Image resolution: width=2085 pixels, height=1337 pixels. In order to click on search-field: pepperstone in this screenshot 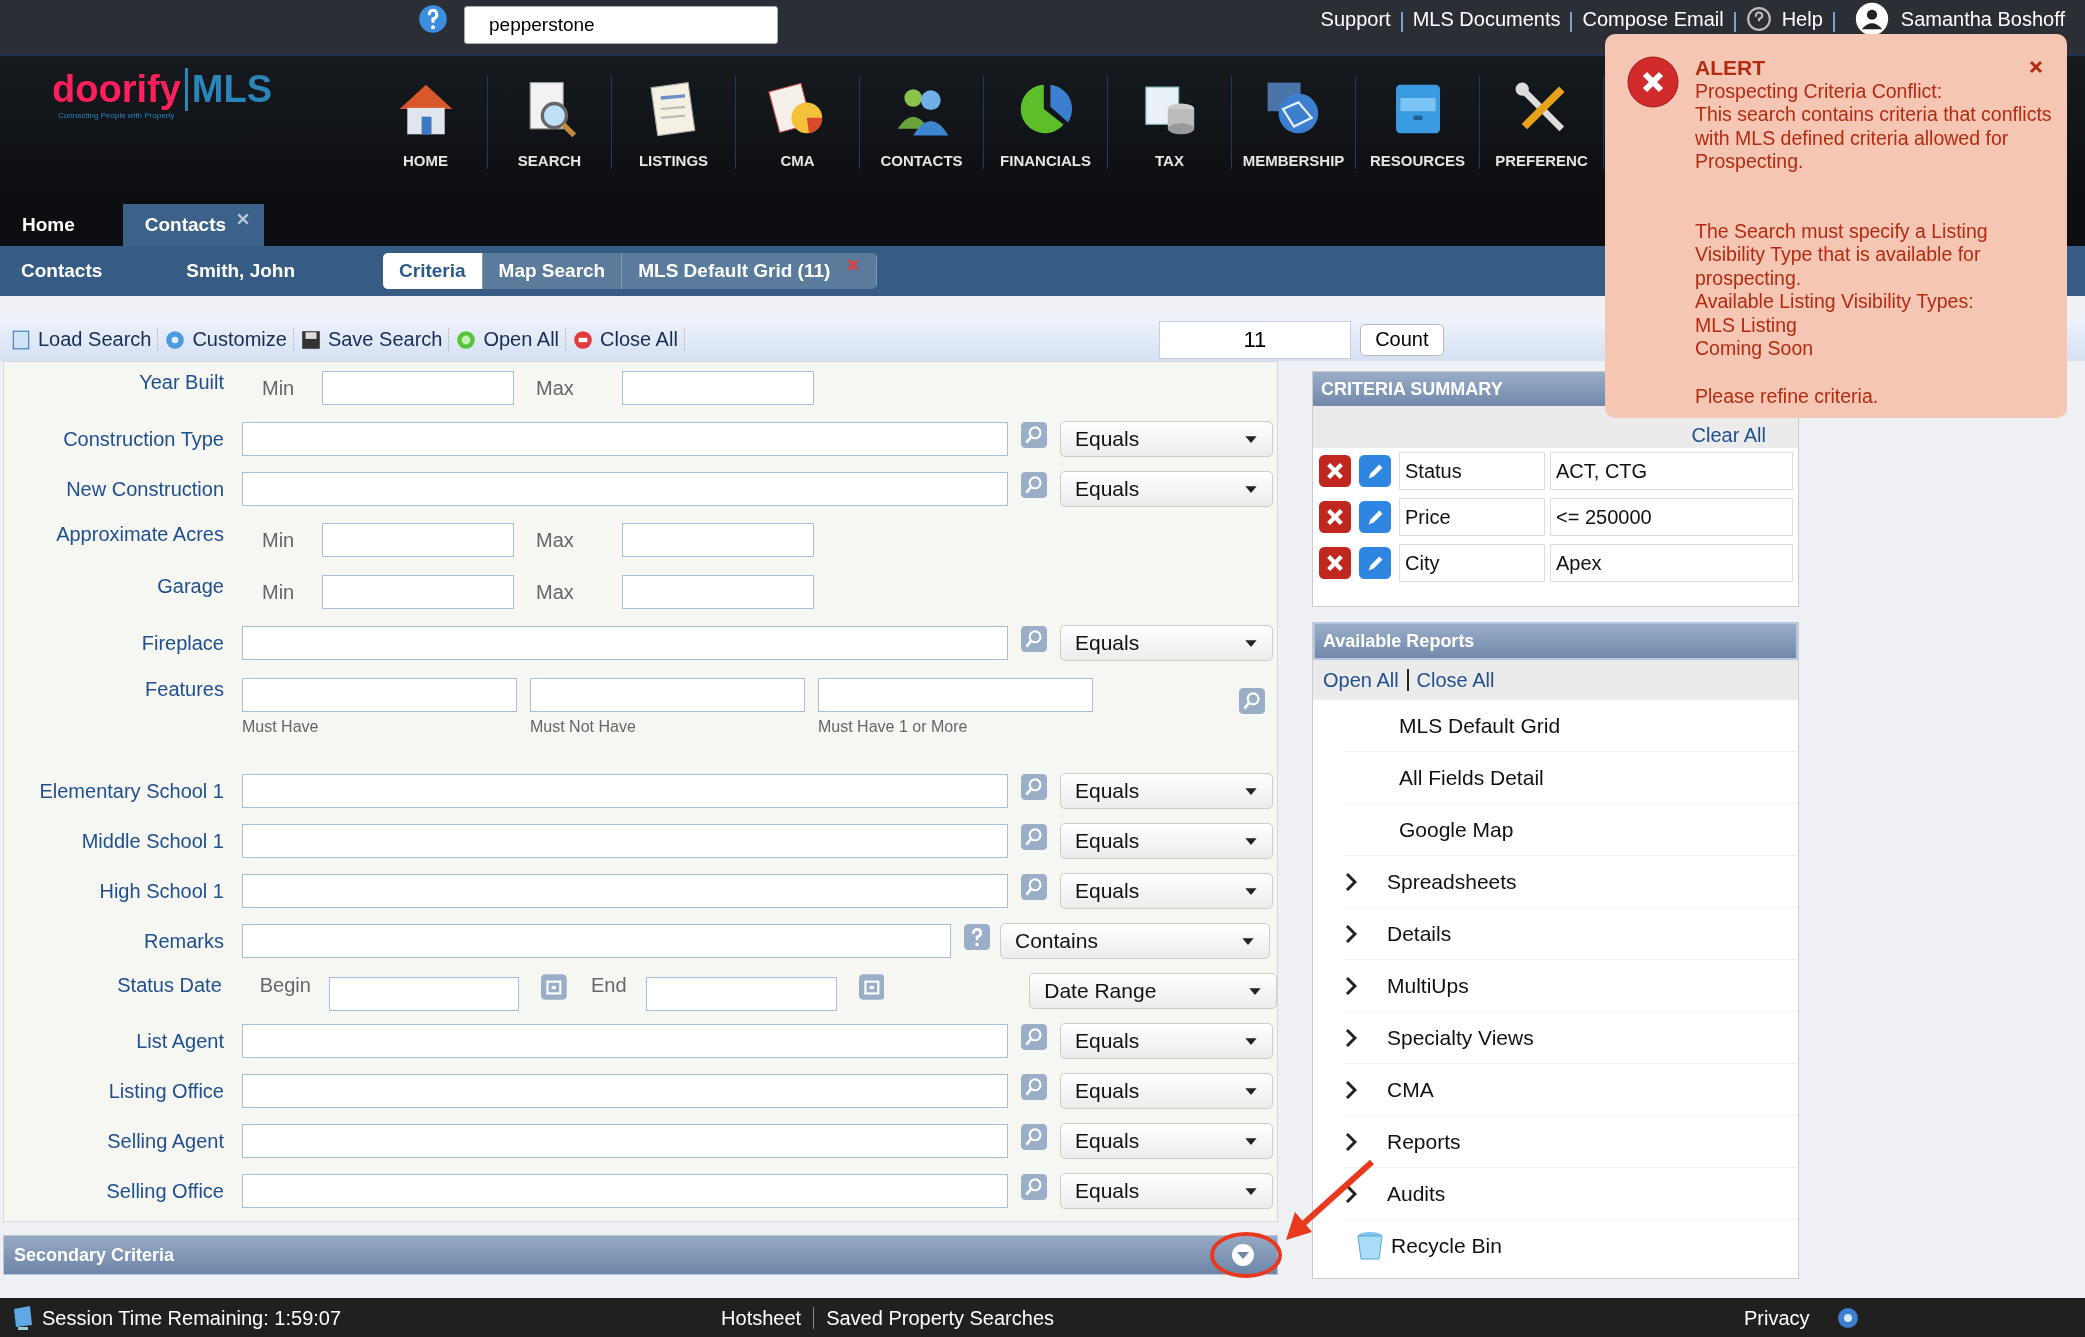, I will do `click(621, 25)`.